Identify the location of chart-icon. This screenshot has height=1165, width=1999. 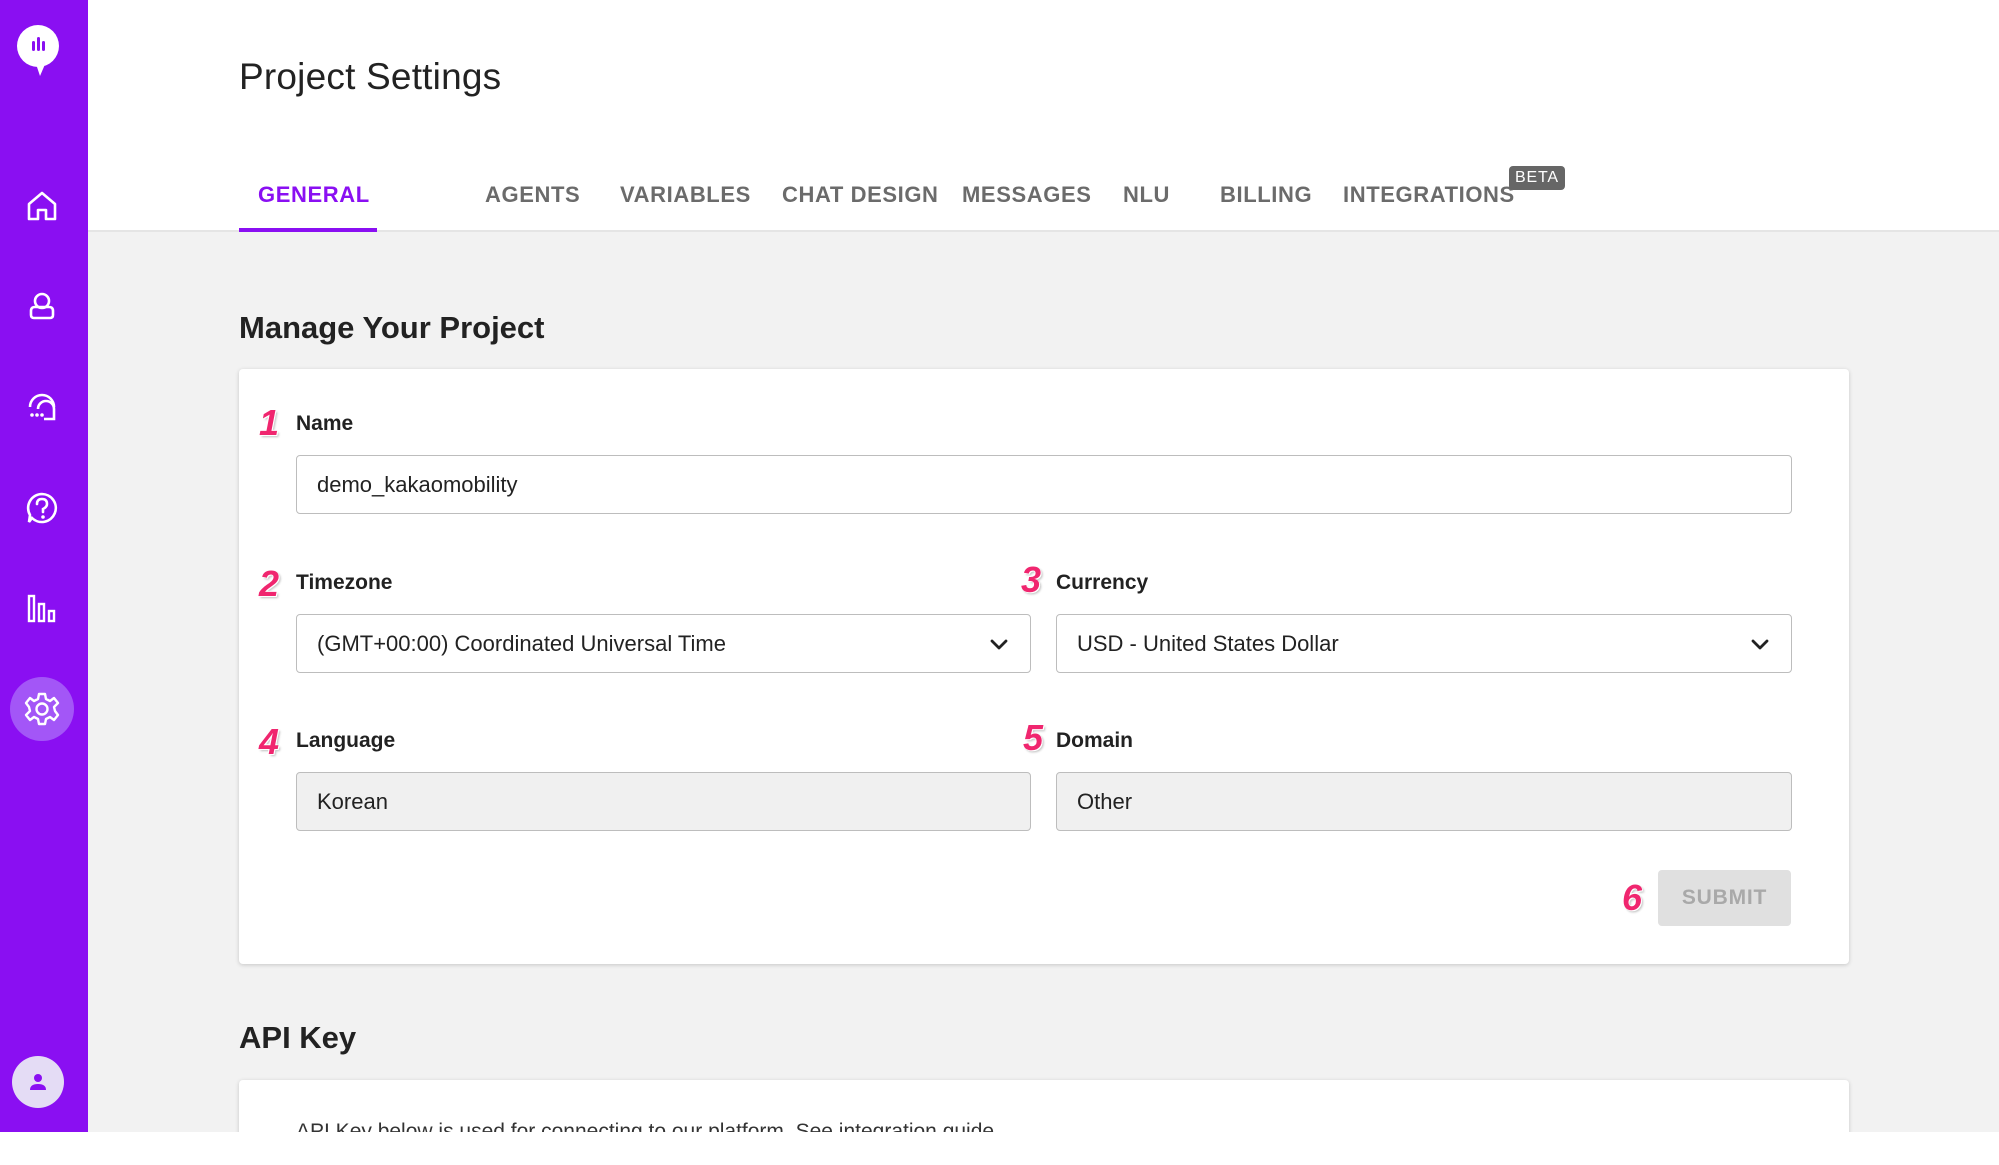
(41, 608).